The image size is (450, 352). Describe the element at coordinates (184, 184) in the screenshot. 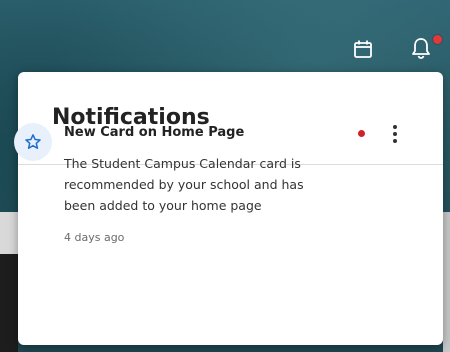

I see `notification-body-line: recommended by your school and has` at that location.